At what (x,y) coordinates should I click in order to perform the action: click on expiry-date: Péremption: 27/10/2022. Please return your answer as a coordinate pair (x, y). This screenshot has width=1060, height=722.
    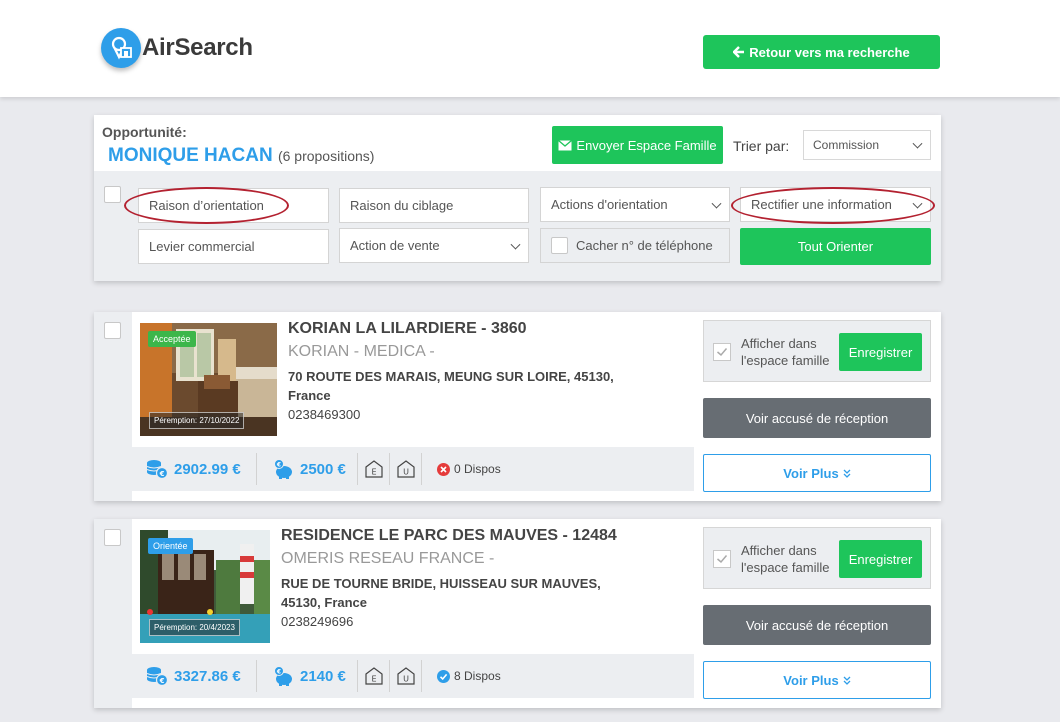
    Looking at the image, I should click on (197, 420).